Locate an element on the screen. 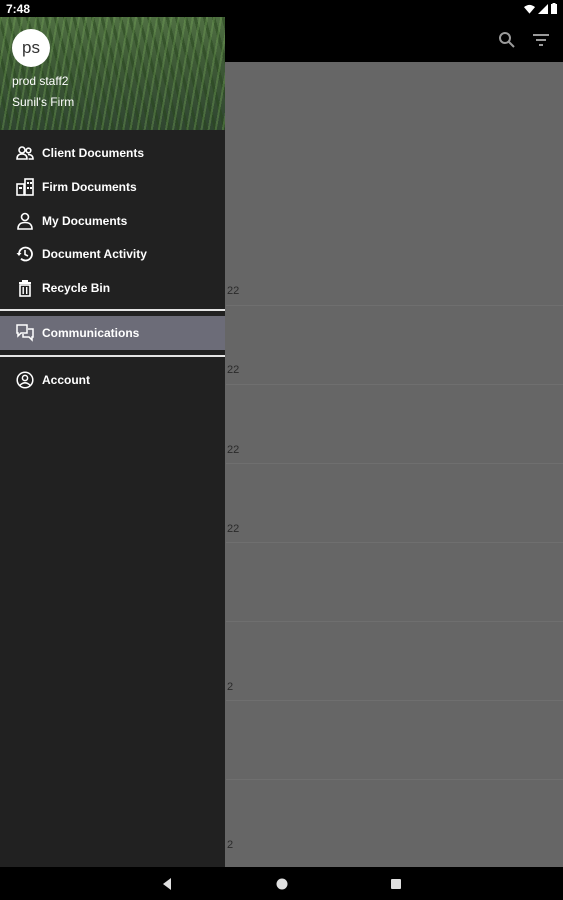  drawer-item-label: Account is located at coordinates (66, 380).